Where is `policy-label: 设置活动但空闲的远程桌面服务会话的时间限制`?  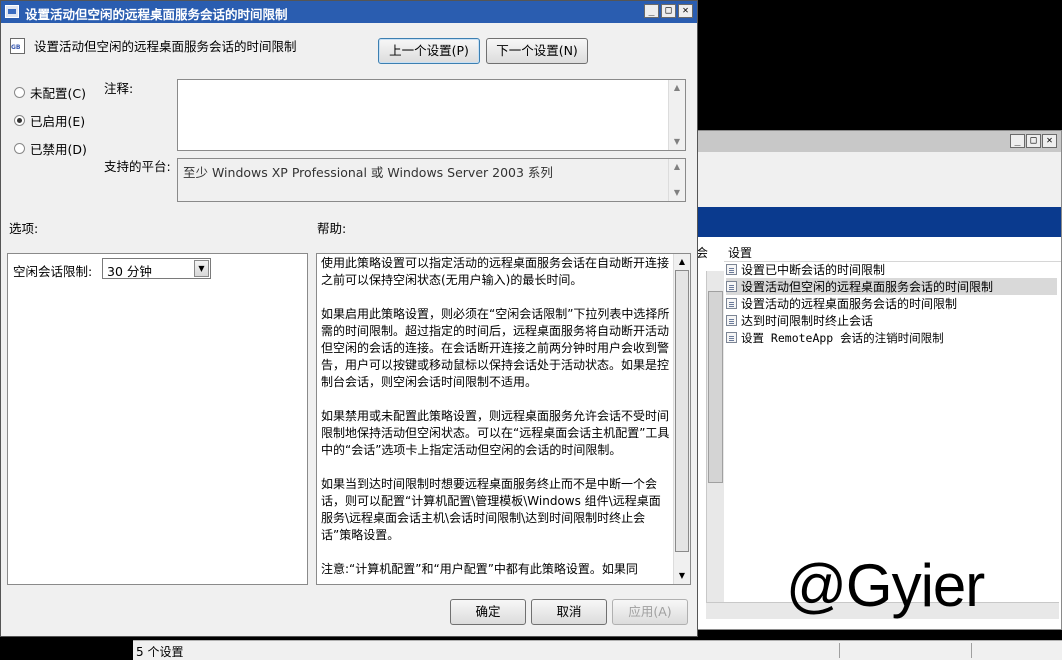
policy-label: 设置活动但空闲的远程桌面服务会话的时间限制 is located at coordinates (867, 287).